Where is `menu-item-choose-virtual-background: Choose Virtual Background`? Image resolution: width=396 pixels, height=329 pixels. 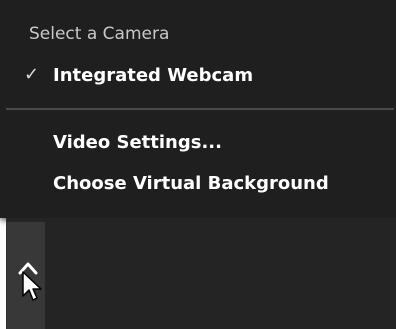 menu-item-choose-virtual-background: Choose Virtual Background is located at coordinates (198, 184).